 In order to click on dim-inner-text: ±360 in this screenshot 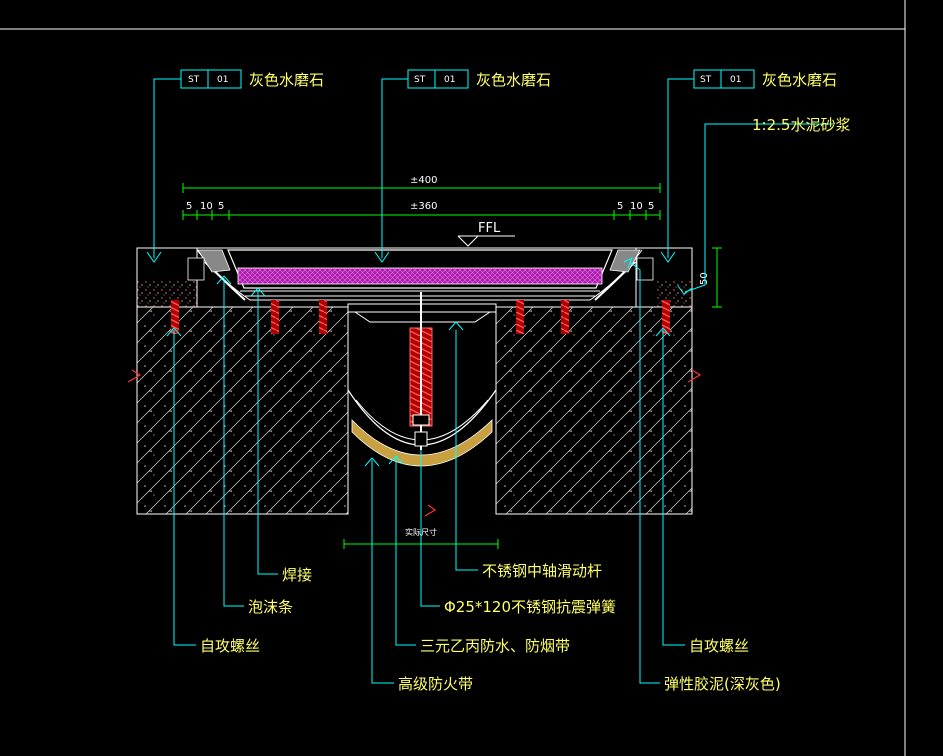, I will do `click(423, 206)`.